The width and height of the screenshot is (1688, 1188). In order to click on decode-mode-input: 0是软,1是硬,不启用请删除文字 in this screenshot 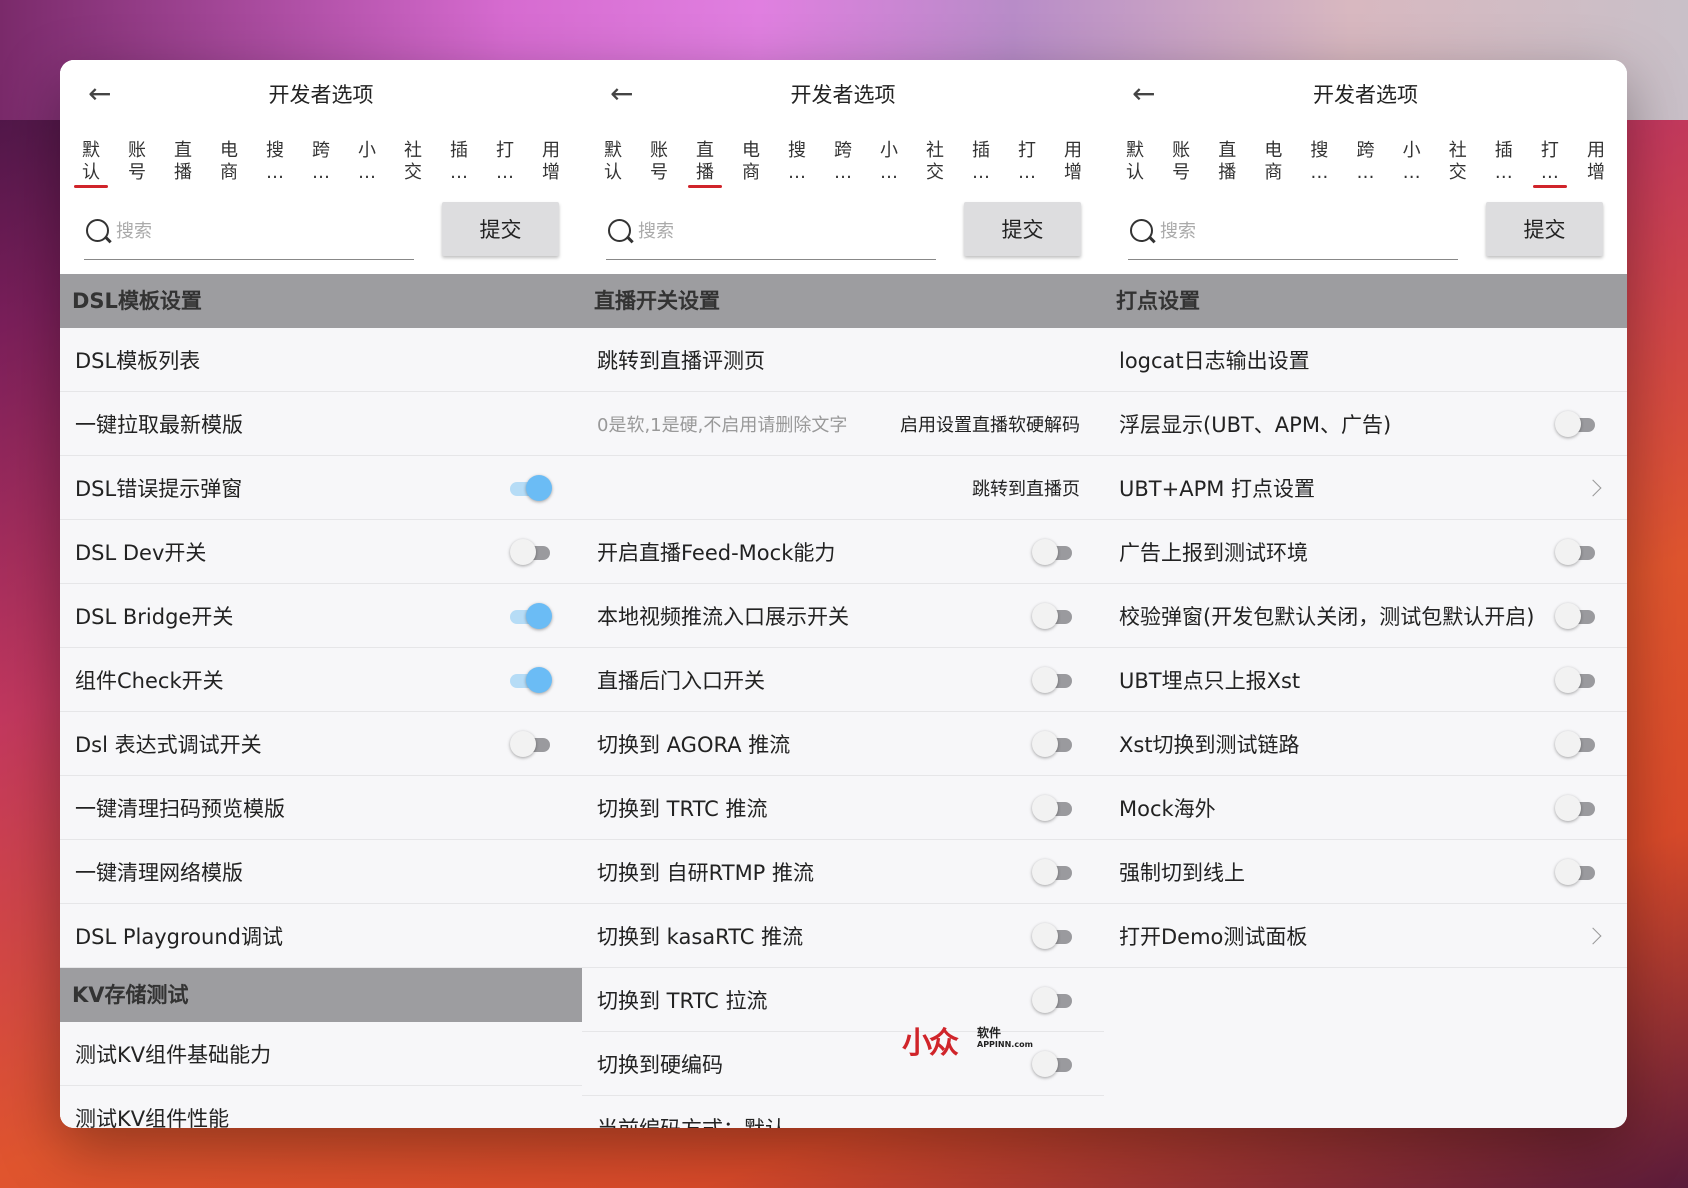, I will do `click(727, 424)`.